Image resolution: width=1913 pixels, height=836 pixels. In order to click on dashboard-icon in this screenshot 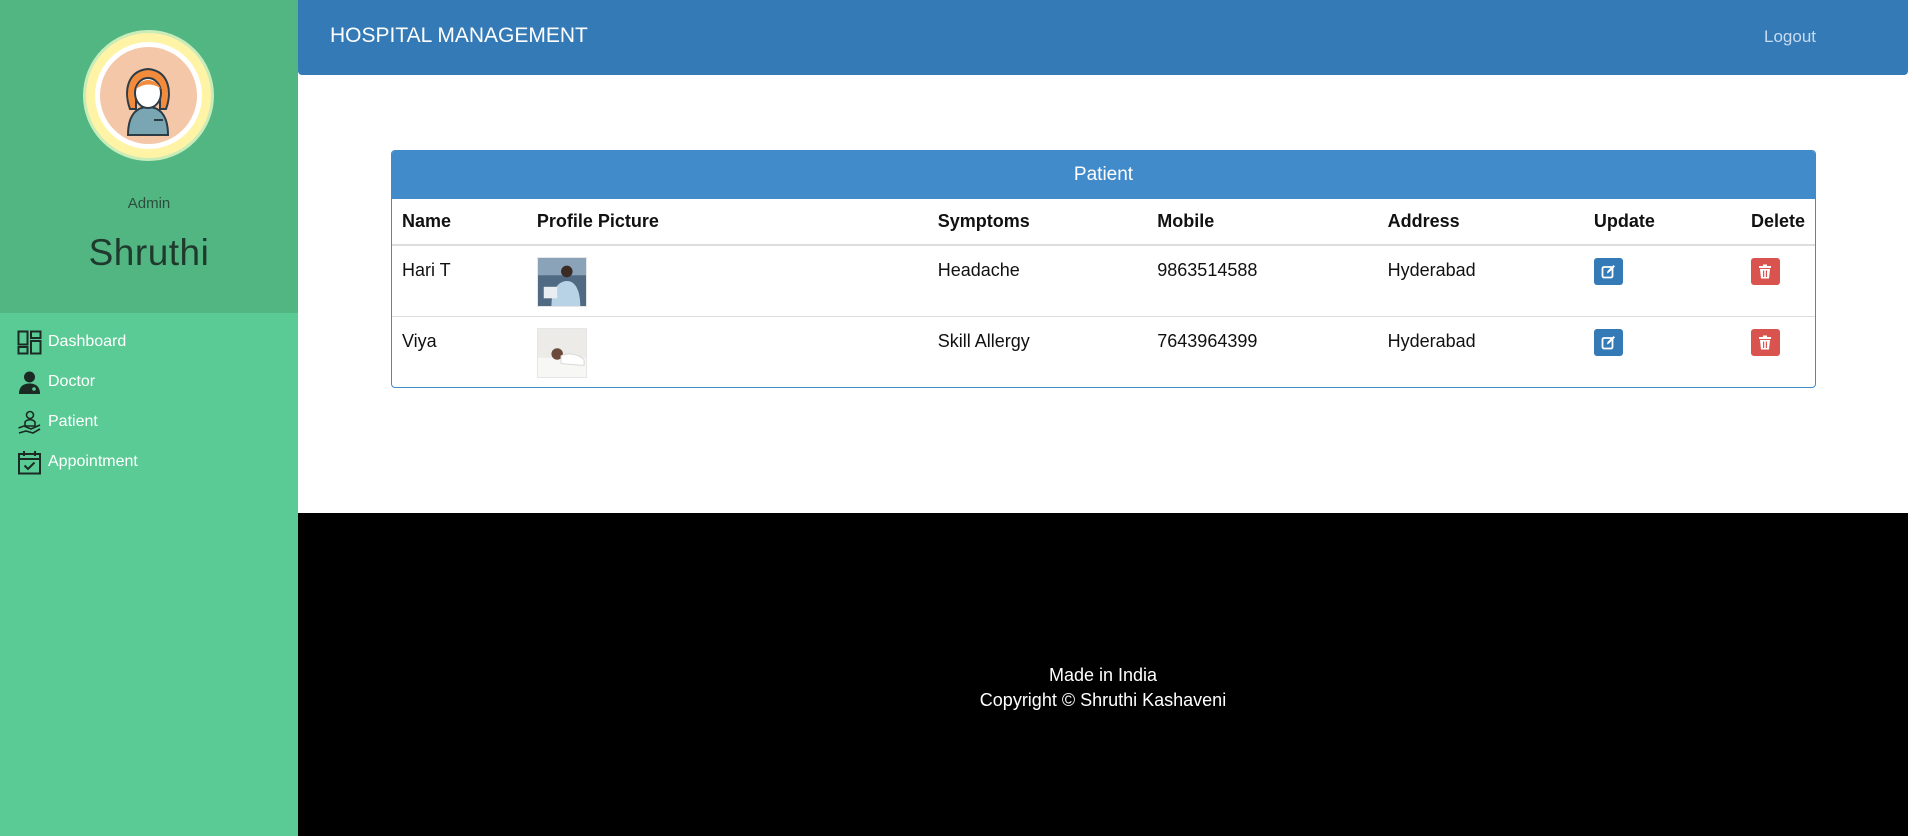, I will do `click(29, 342)`.